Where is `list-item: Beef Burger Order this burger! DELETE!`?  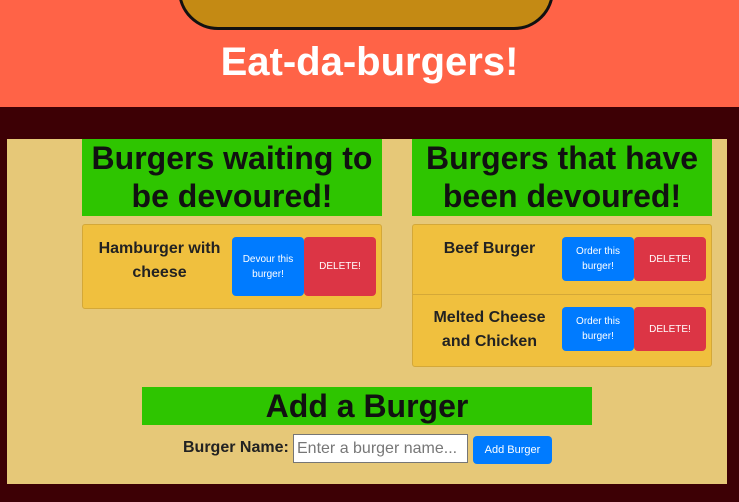 list-item: Beef Burger Order this burger! DELETE! is located at coordinates (562, 259).